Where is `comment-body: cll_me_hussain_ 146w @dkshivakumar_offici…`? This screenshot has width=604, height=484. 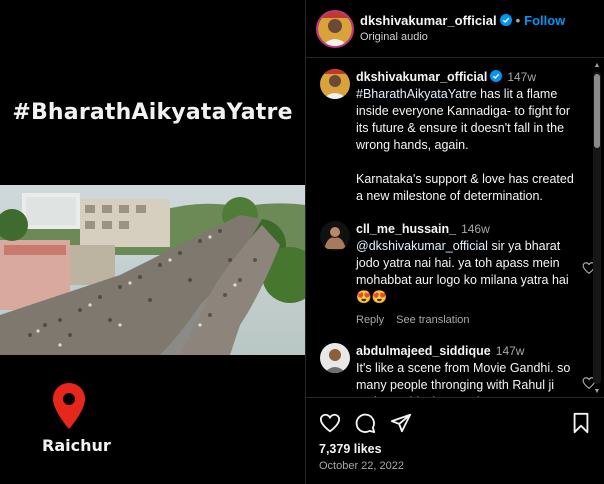
comment-body: cll_me_hussain_ 146w @dkshivakumar_offici… is located at coordinates (467, 275).